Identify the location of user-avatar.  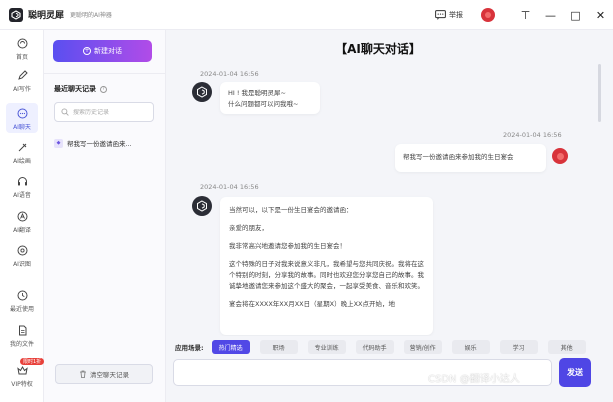
(560, 156).